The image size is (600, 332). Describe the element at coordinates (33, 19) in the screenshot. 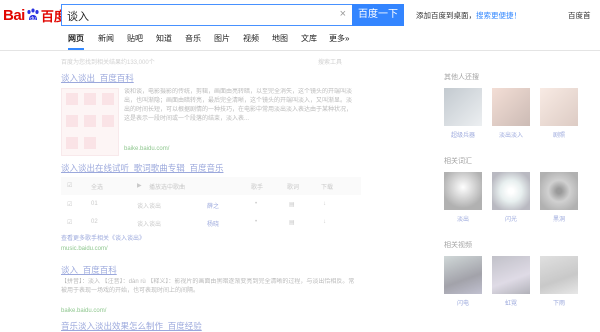

I see `svg-text: du` at that location.